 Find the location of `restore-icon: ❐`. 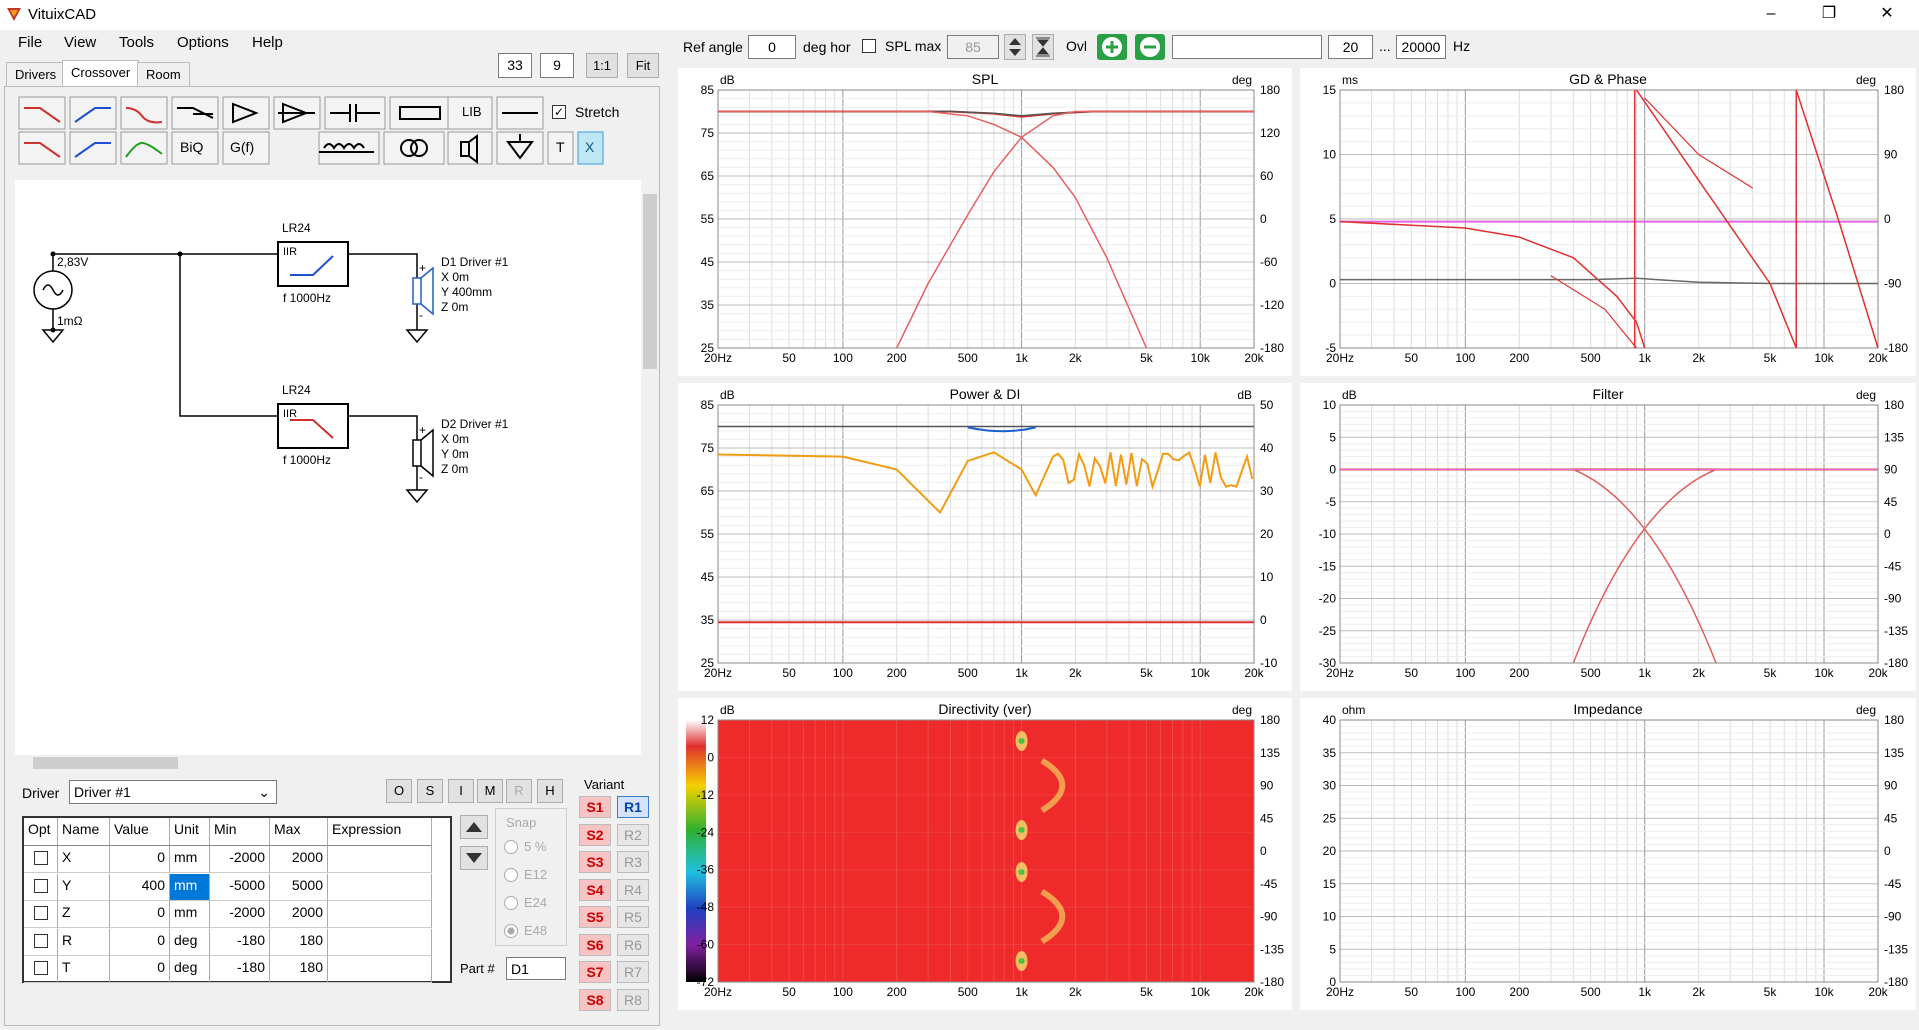

restore-icon: ❐ is located at coordinates (1829, 15).